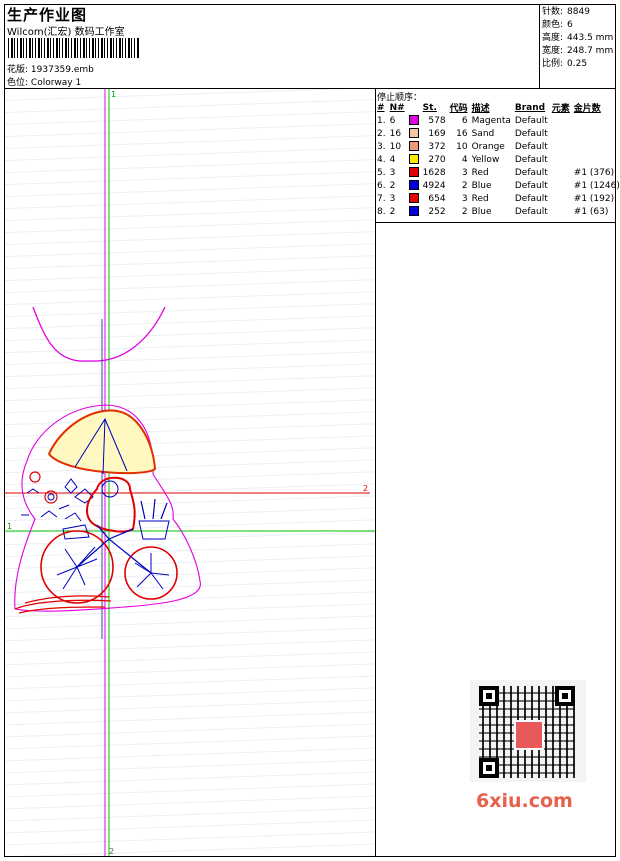 This screenshot has height=861, width=620. What do you see at coordinates (458, 109) in the screenshot?
I see `col-code: 代码` at bounding box center [458, 109].